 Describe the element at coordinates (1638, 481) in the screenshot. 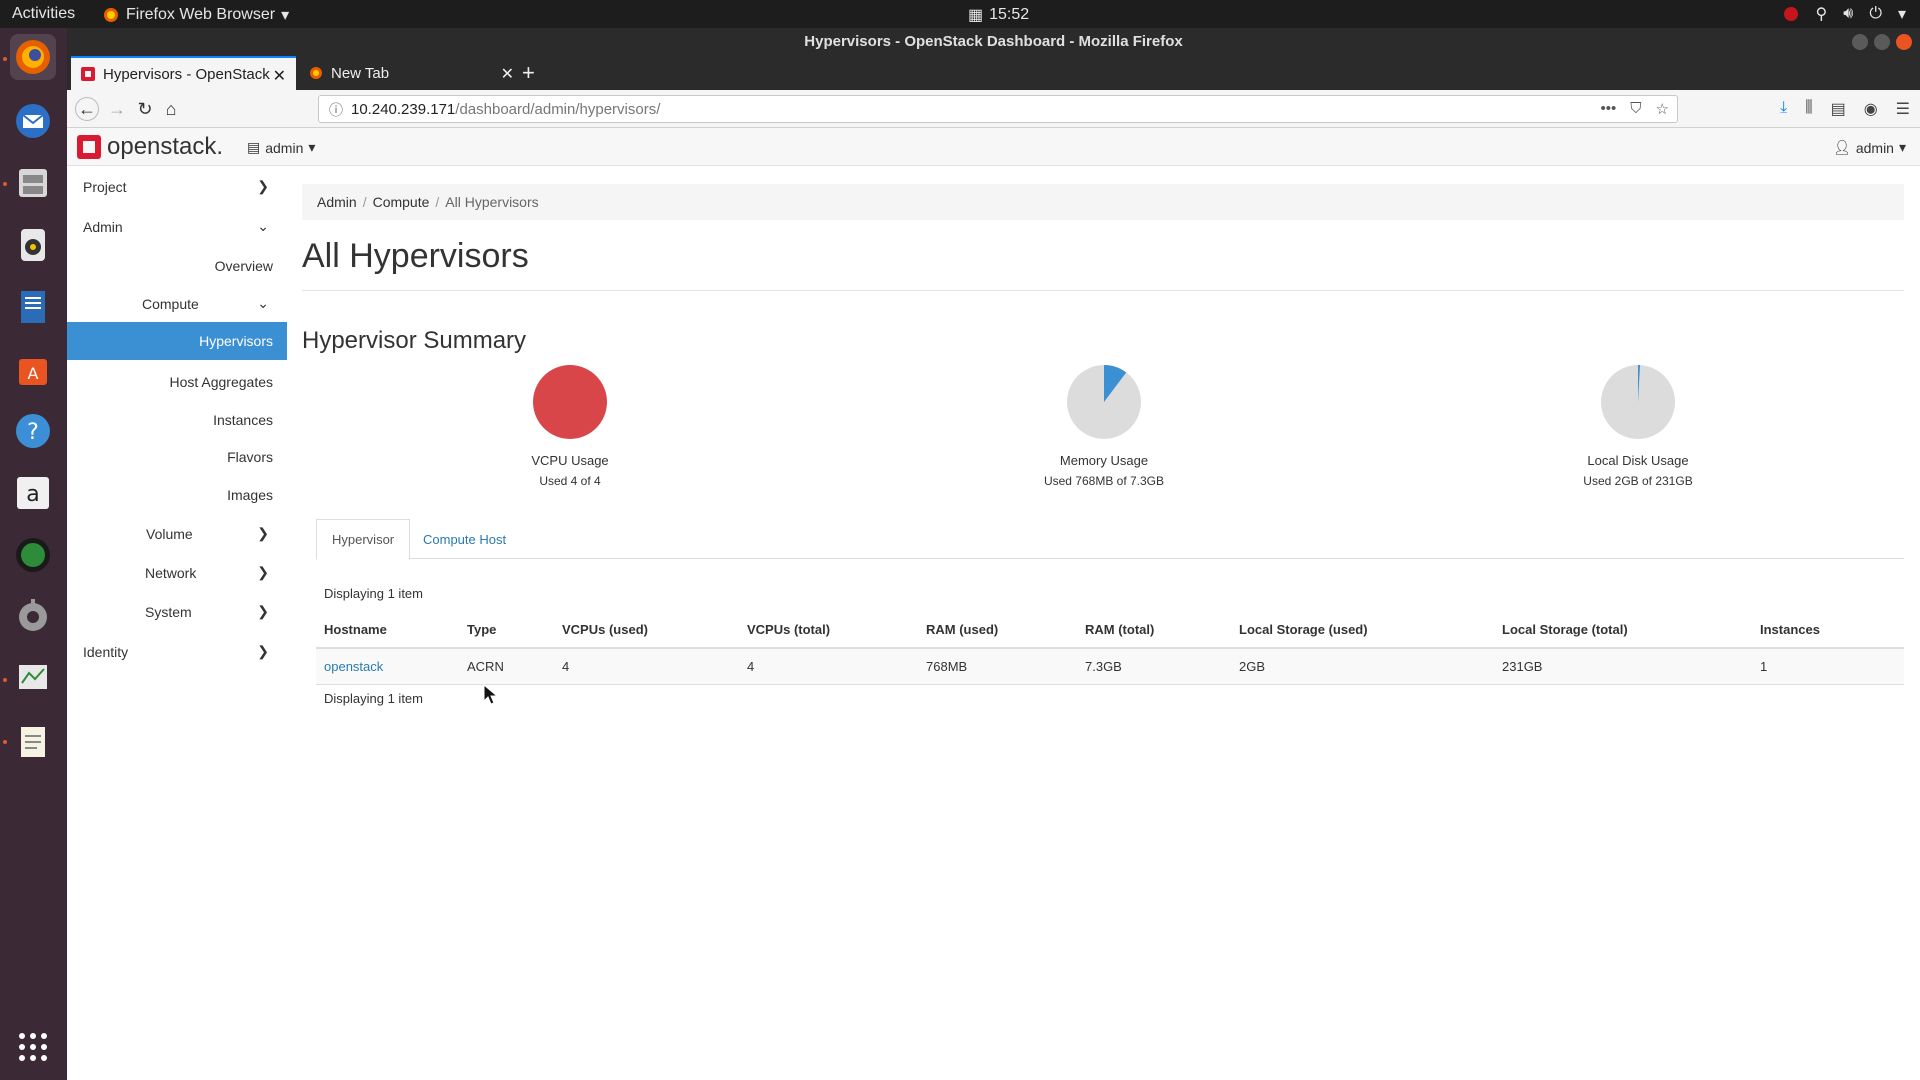

I see `pie-sublabel: Used 2GB of 231GB` at that location.